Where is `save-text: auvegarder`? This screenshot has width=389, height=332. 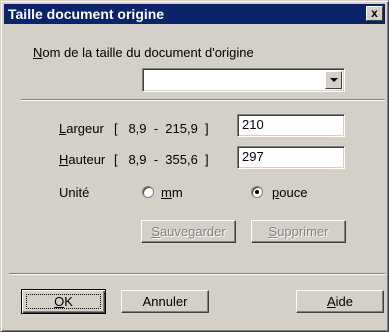
save-text: auvegarder is located at coordinates (192, 231).